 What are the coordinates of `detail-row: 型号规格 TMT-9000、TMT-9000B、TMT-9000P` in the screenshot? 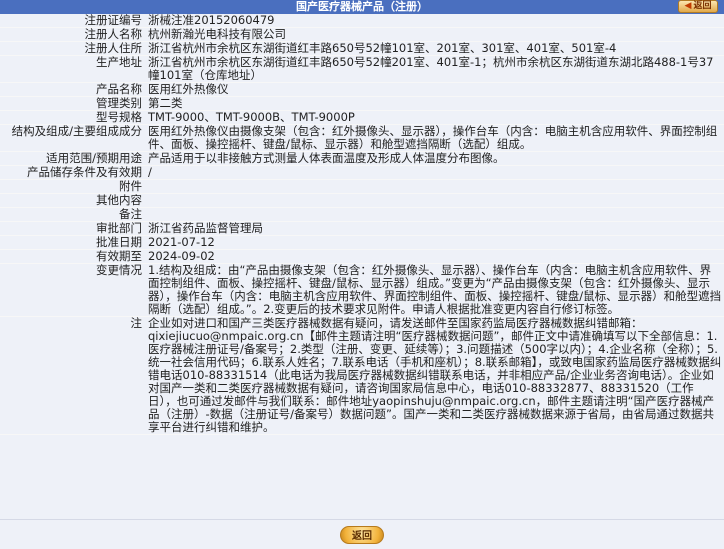 It's located at (362, 117).